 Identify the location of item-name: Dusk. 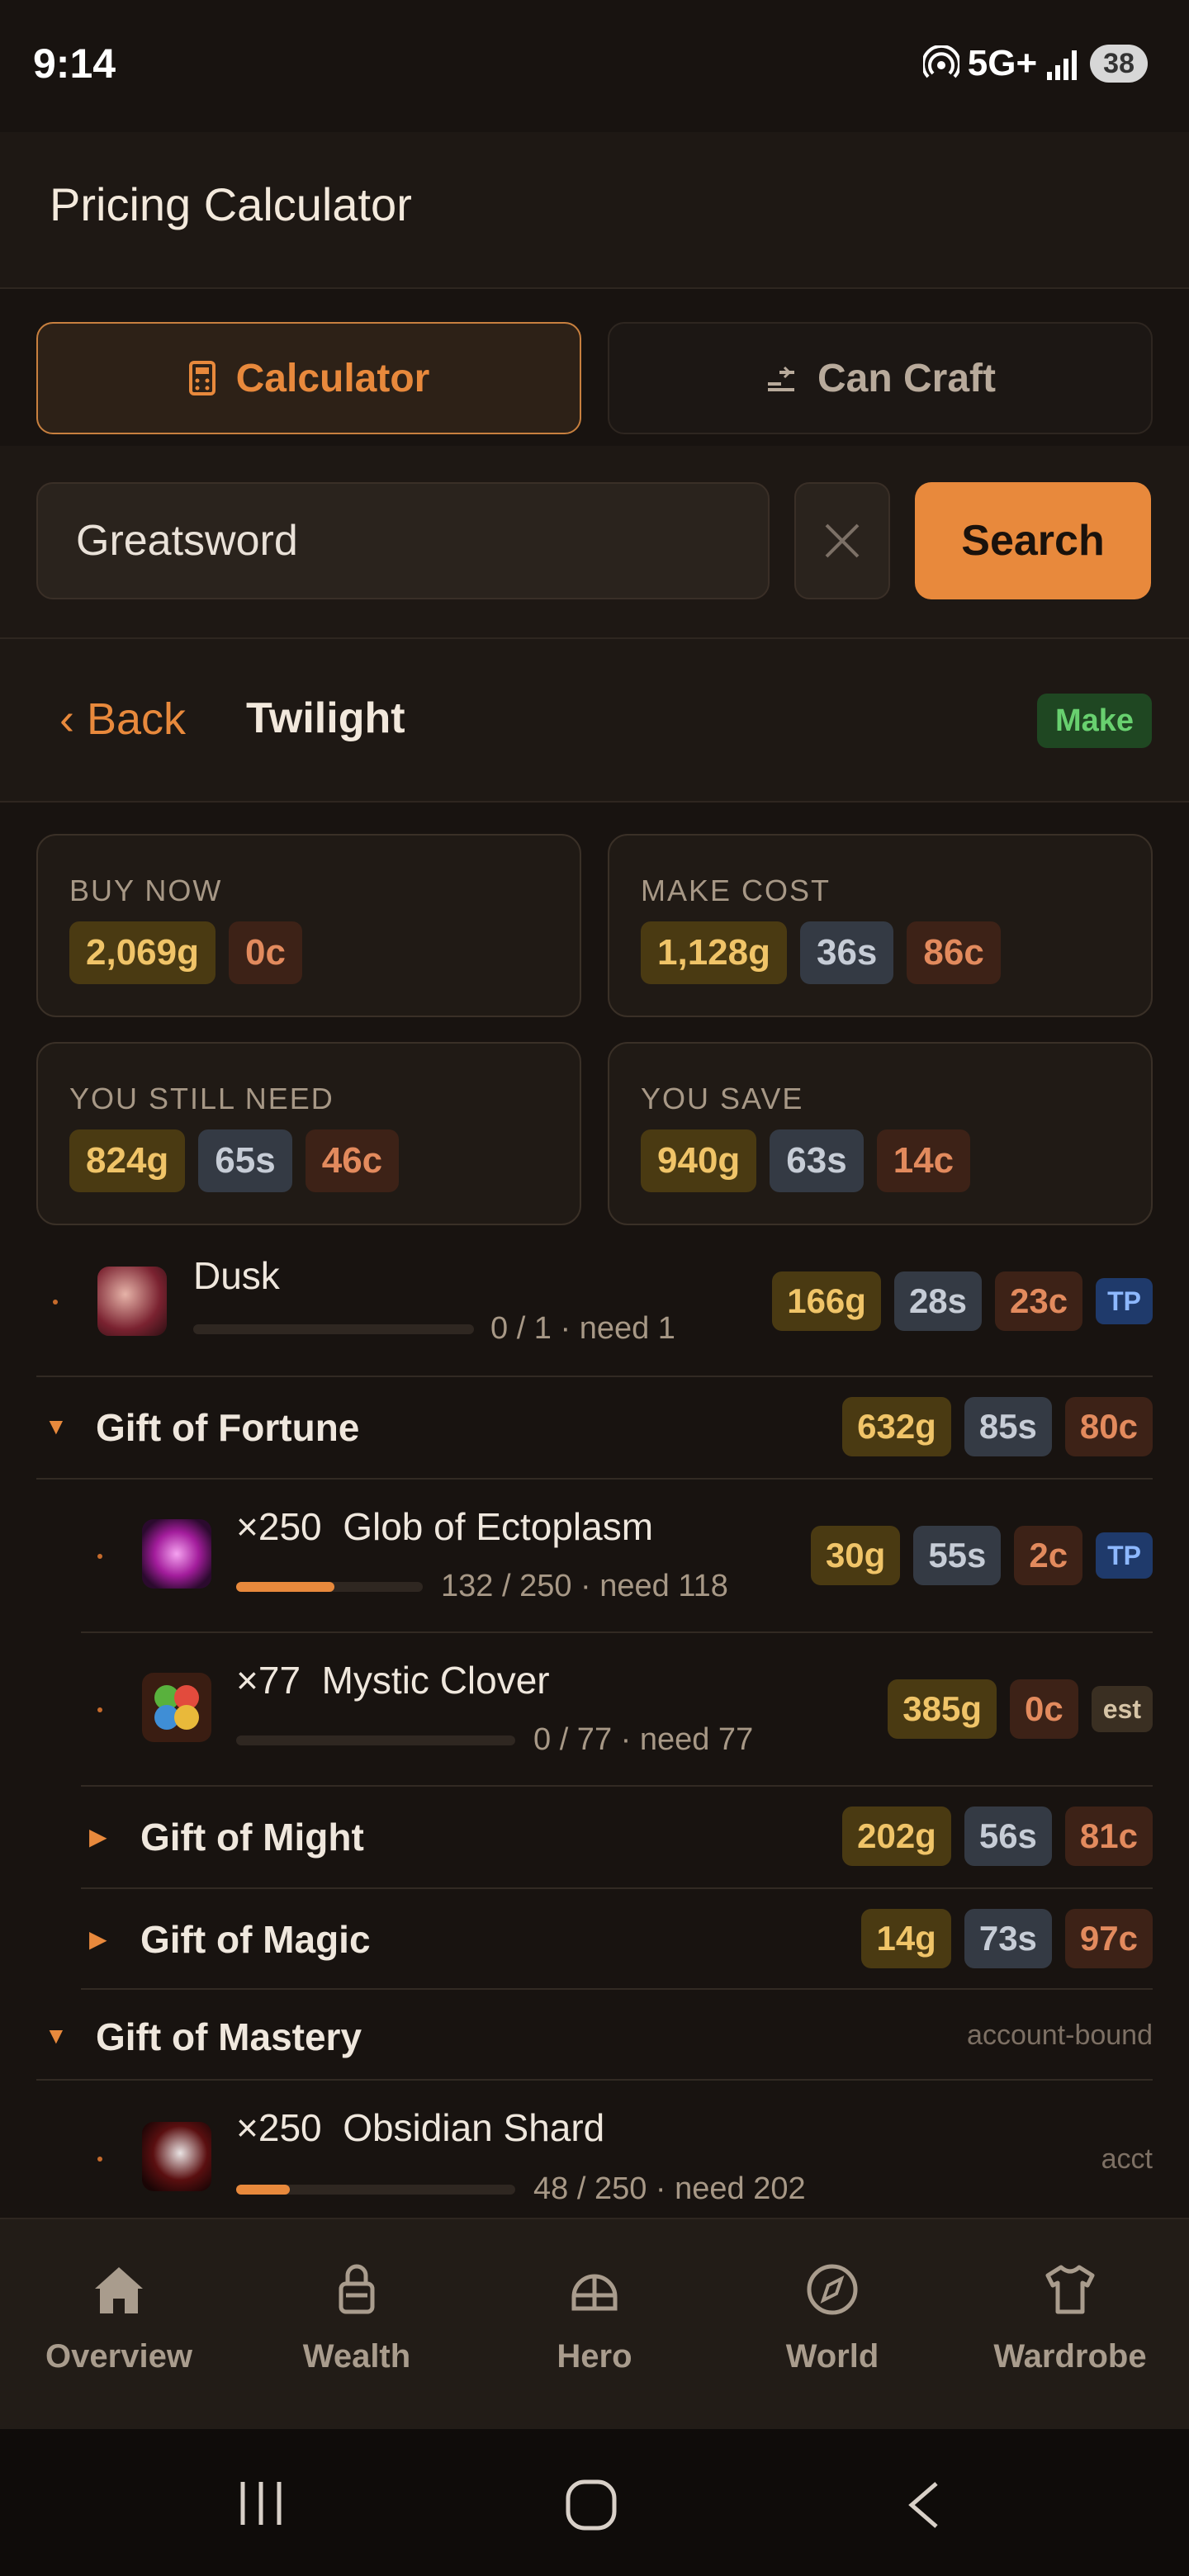
(236, 1275).